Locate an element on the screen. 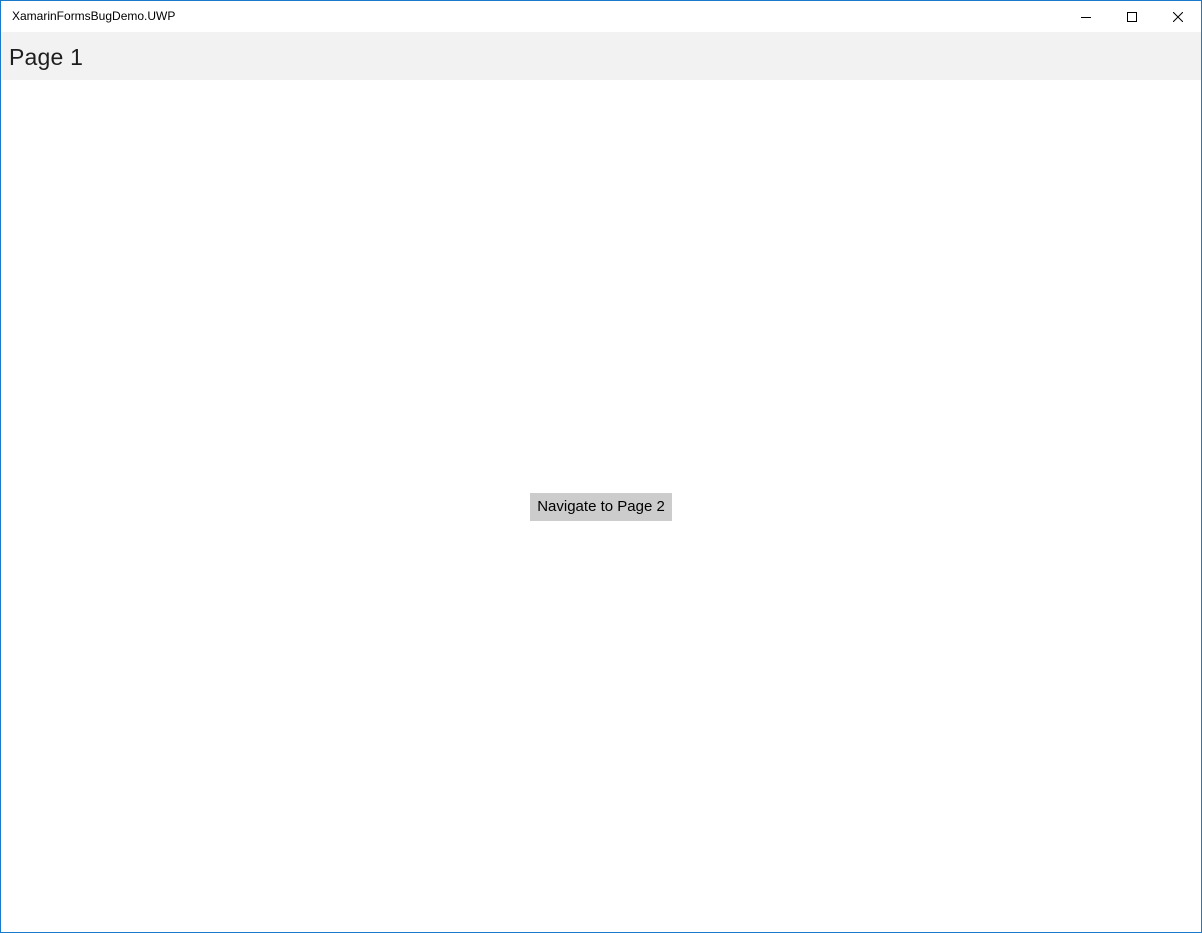  window-title: XamarinFormsBugDemo.UWP is located at coordinates (94, 16).